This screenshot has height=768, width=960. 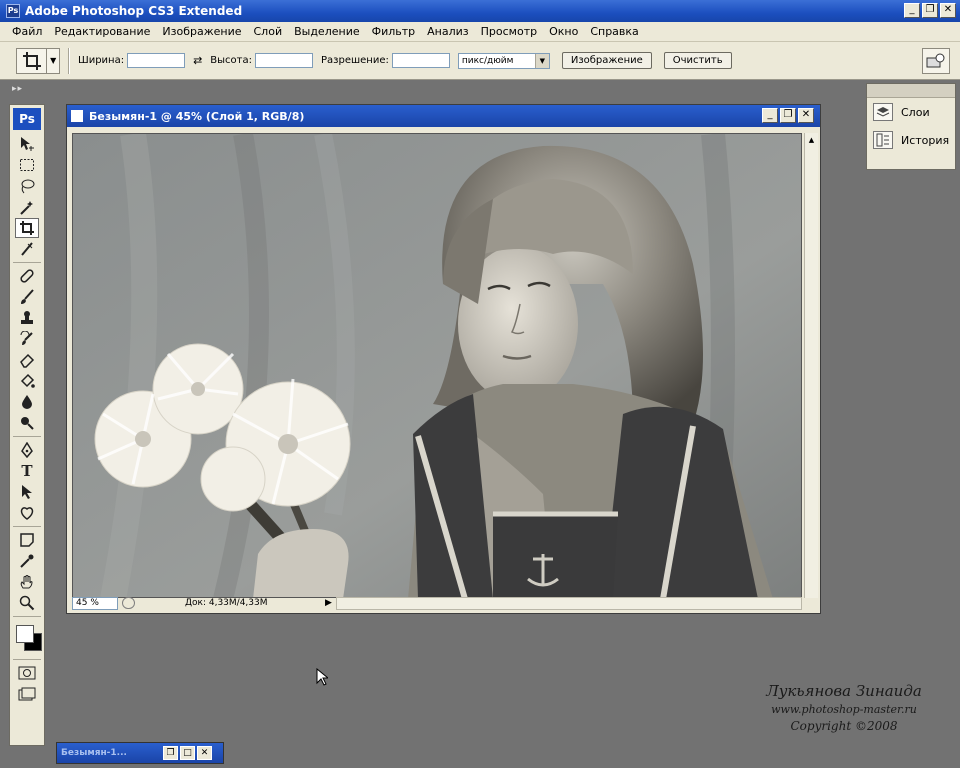 I want to click on screen-mode-icon, so click(x=27, y=694).